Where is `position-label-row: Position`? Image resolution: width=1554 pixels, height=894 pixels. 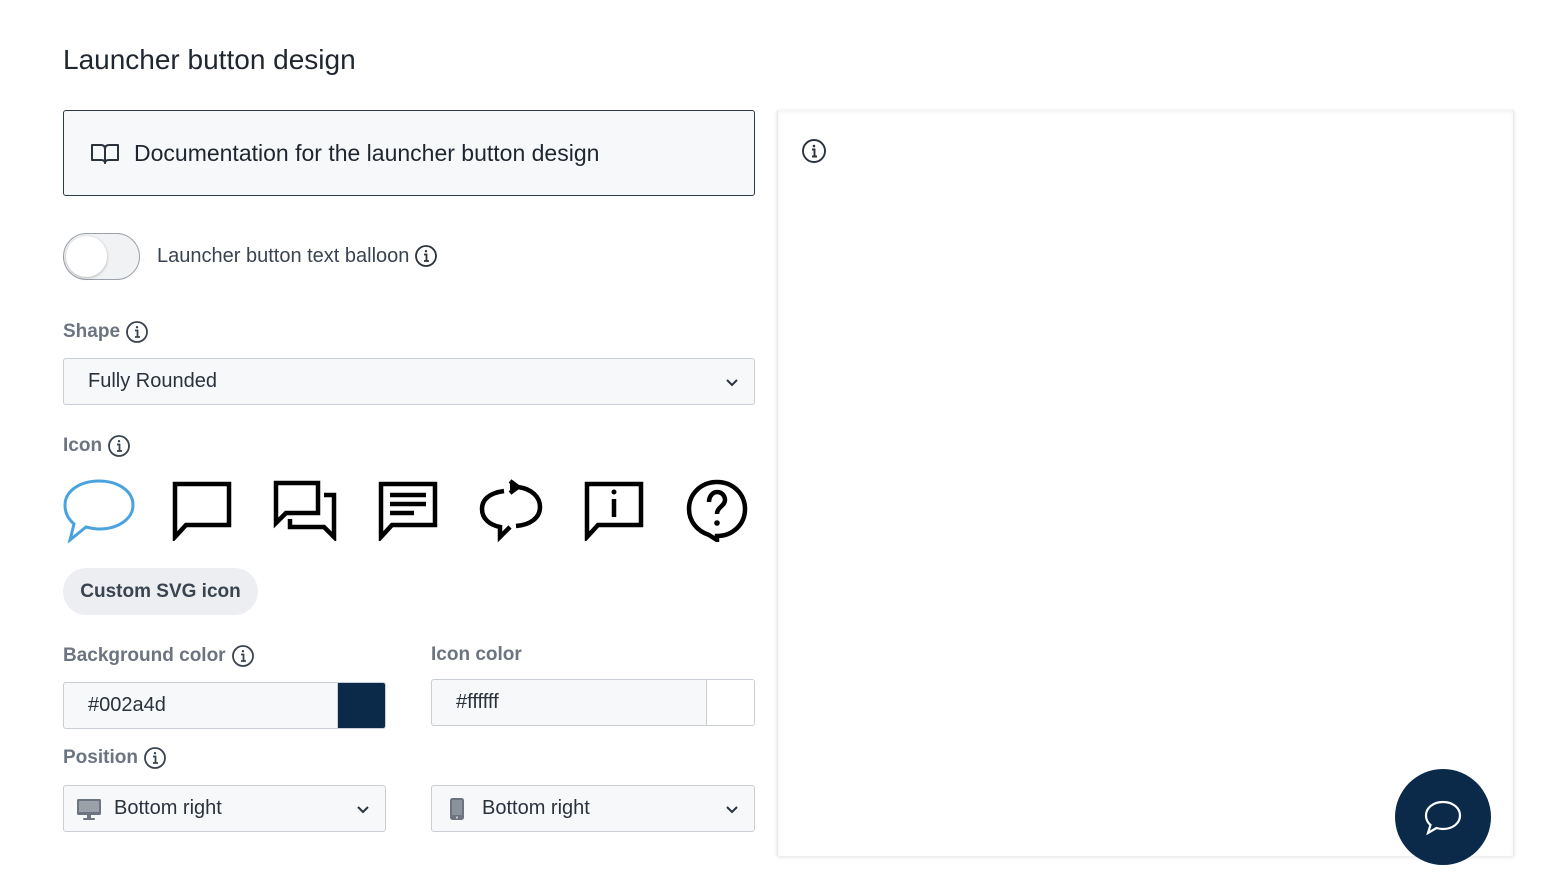 position-label-row: Position is located at coordinates (115, 758).